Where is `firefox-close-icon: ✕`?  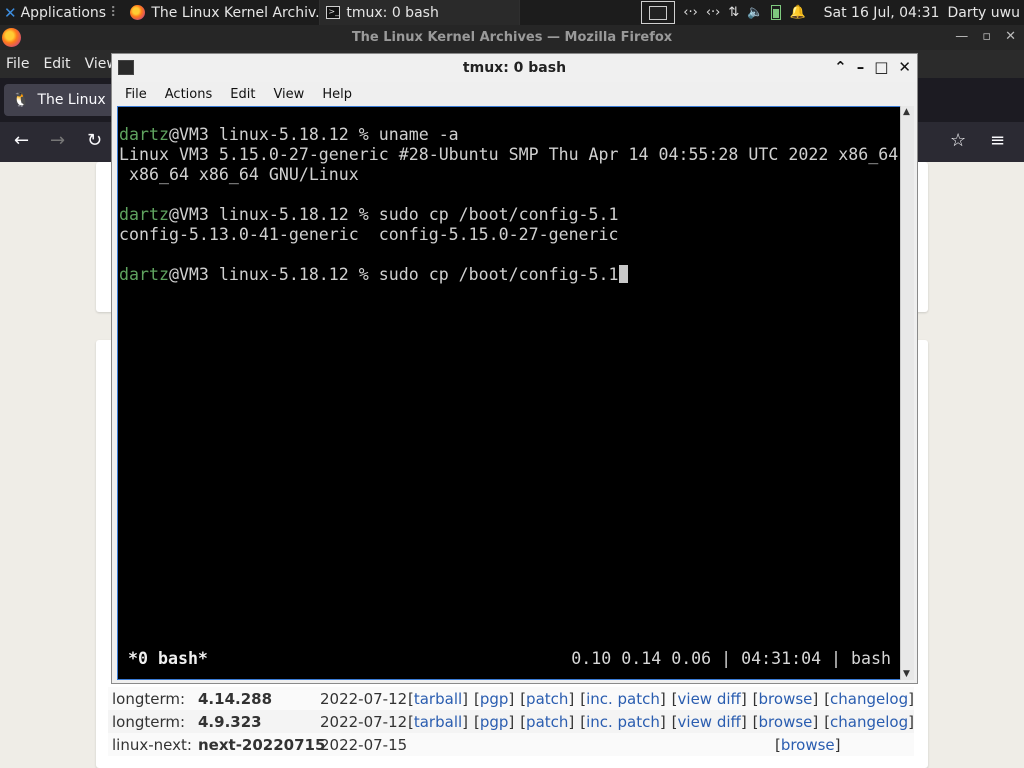 firefox-close-icon: ✕ is located at coordinates (1010, 36).